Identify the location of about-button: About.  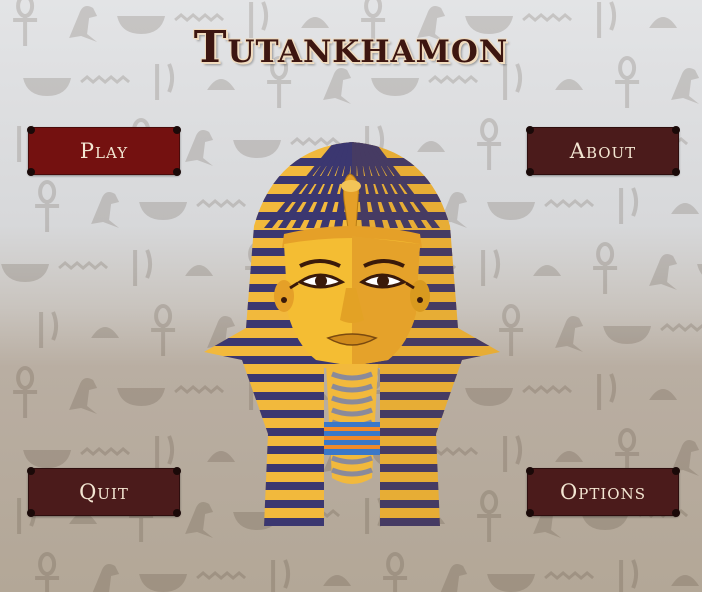
(603, 151).